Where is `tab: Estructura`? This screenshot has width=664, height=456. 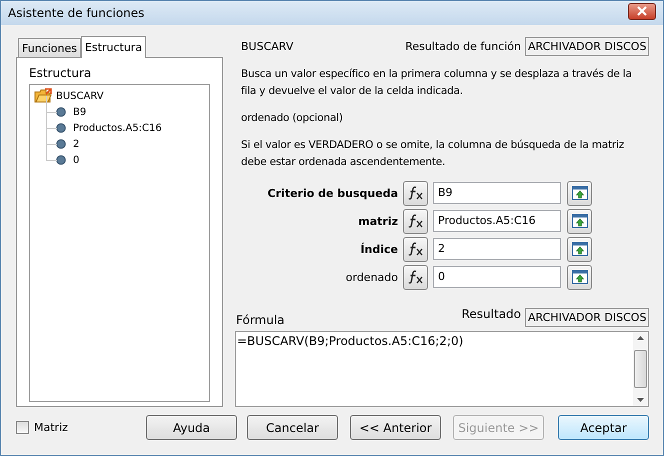
tab: Estructura is located at coordinates (113, 47).